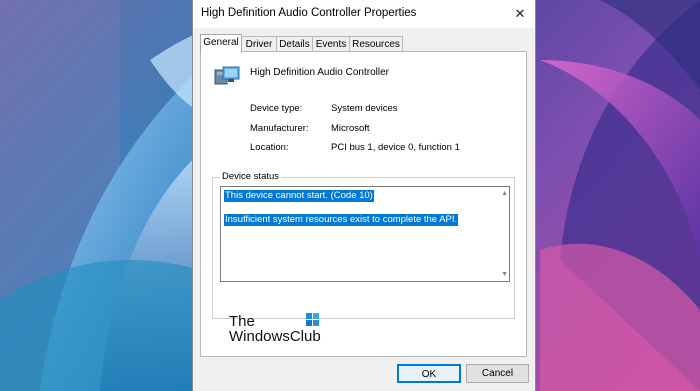 This screenshot has width=700, height=391. Describe the element at coordinates (504, 274) in the screenshot. I see `scroll-down-icon: ▼` at that location.